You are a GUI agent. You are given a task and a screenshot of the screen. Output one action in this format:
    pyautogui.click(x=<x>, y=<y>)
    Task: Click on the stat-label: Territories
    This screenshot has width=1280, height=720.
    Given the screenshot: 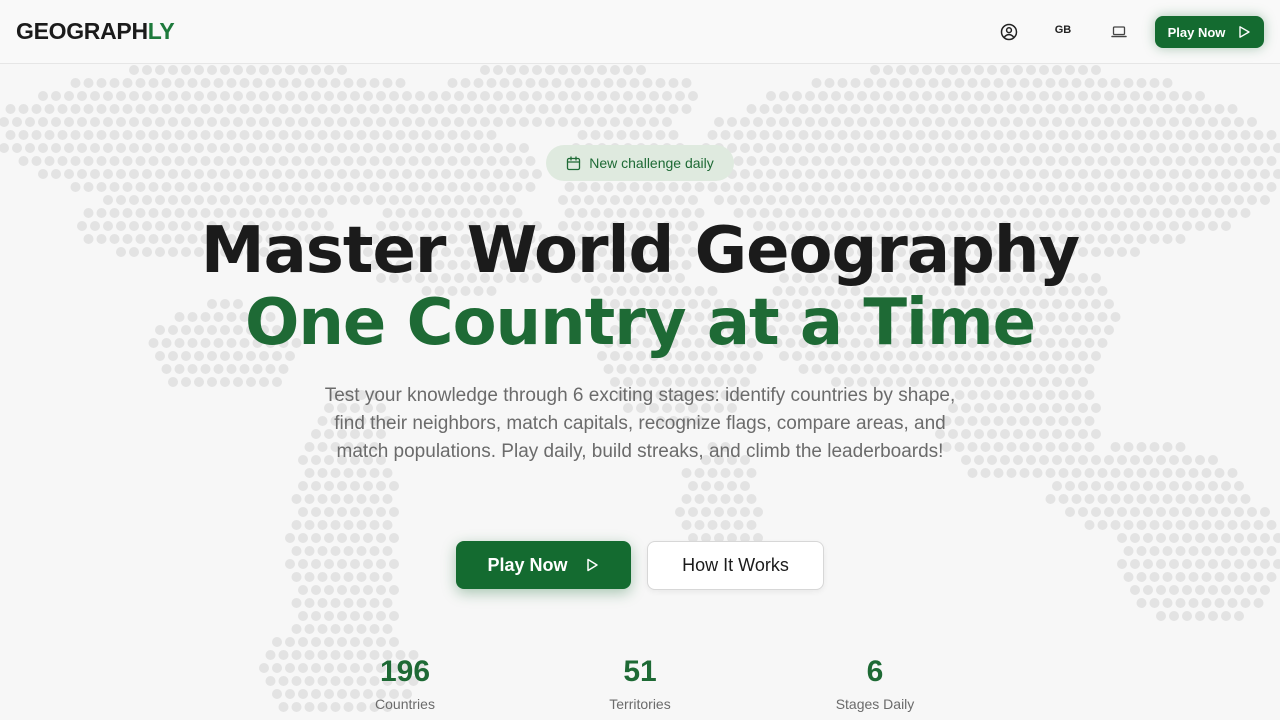 What is the action you would take?
    pyautogui.click(x=640, y=704)
    